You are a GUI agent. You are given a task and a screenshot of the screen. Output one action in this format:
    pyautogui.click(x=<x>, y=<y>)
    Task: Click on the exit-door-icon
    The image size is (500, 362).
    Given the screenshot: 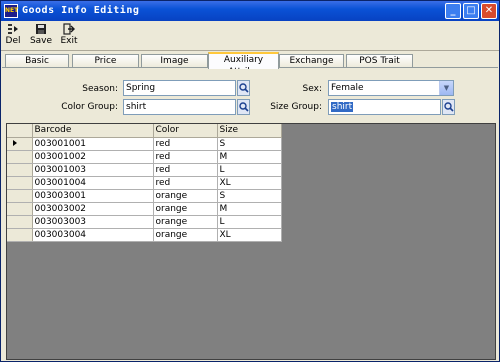 What is the action you would take?
    pyautogui.click(x=69, y=29)
    